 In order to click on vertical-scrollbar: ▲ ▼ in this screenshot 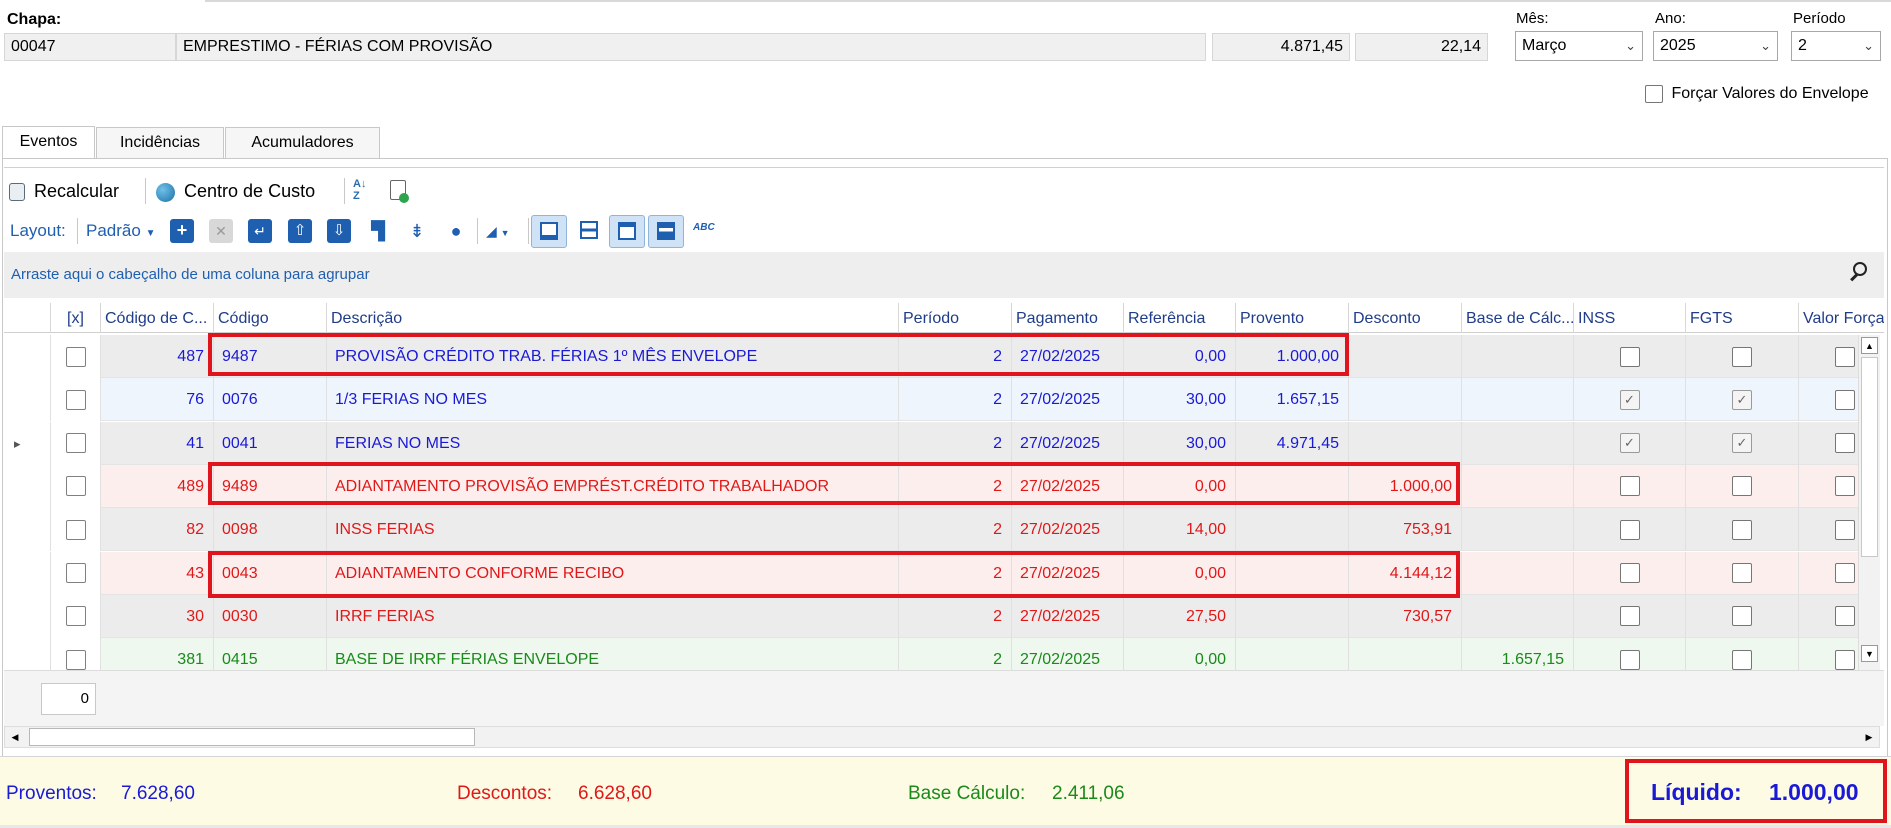, I will do `click(1869, 502)`.